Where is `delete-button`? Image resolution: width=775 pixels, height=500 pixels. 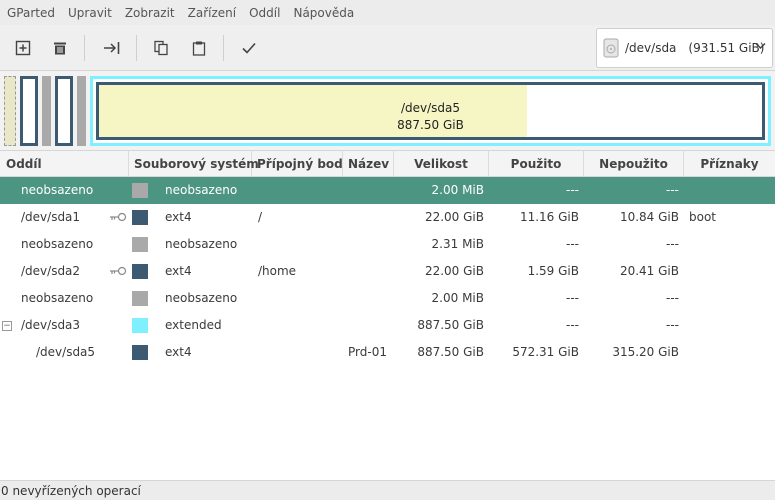
delete-button is located at coordinates (60, 48).